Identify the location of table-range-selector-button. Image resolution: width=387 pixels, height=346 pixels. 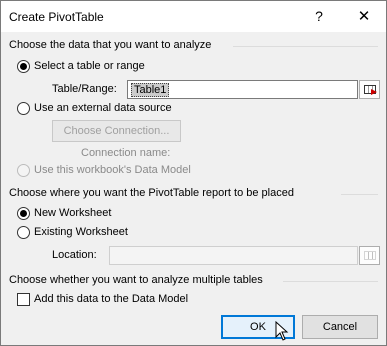
(369, 89).